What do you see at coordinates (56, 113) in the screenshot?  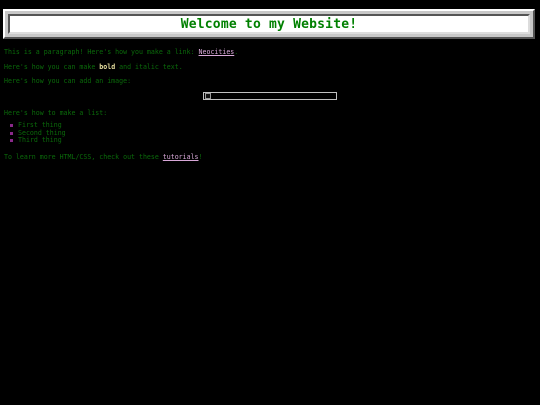 I see `paragraph-list: Here's how to make a list:` at bounding box center [56, 113].